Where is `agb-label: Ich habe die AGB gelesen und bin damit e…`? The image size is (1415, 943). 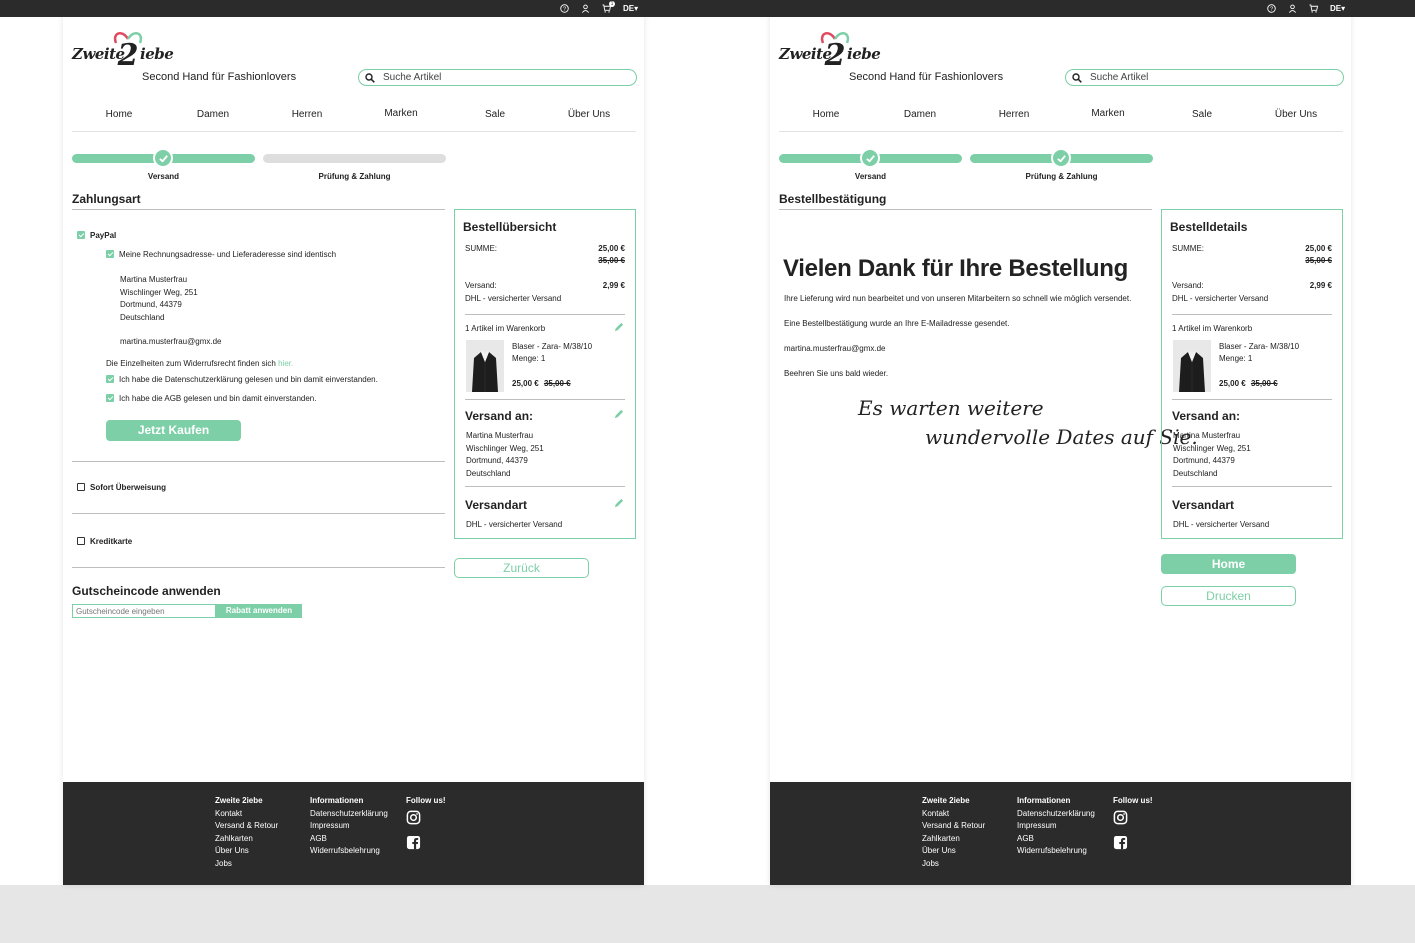 agb-label: Ich habe die AGB gelesen und bin damit e… is located at coordinates (218, 398).